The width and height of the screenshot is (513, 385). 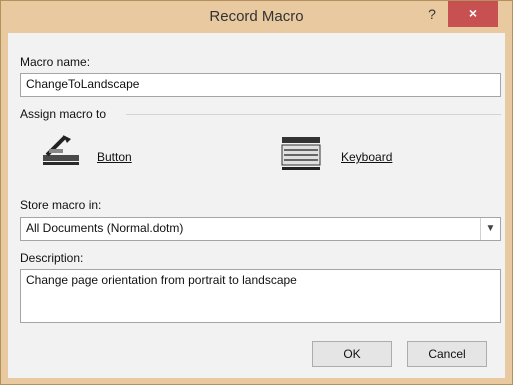 What do you see at coordinates (55, 62) in the screenshot?
I see `macro-name-label: Macro name:` at bounding box center [55, 62].